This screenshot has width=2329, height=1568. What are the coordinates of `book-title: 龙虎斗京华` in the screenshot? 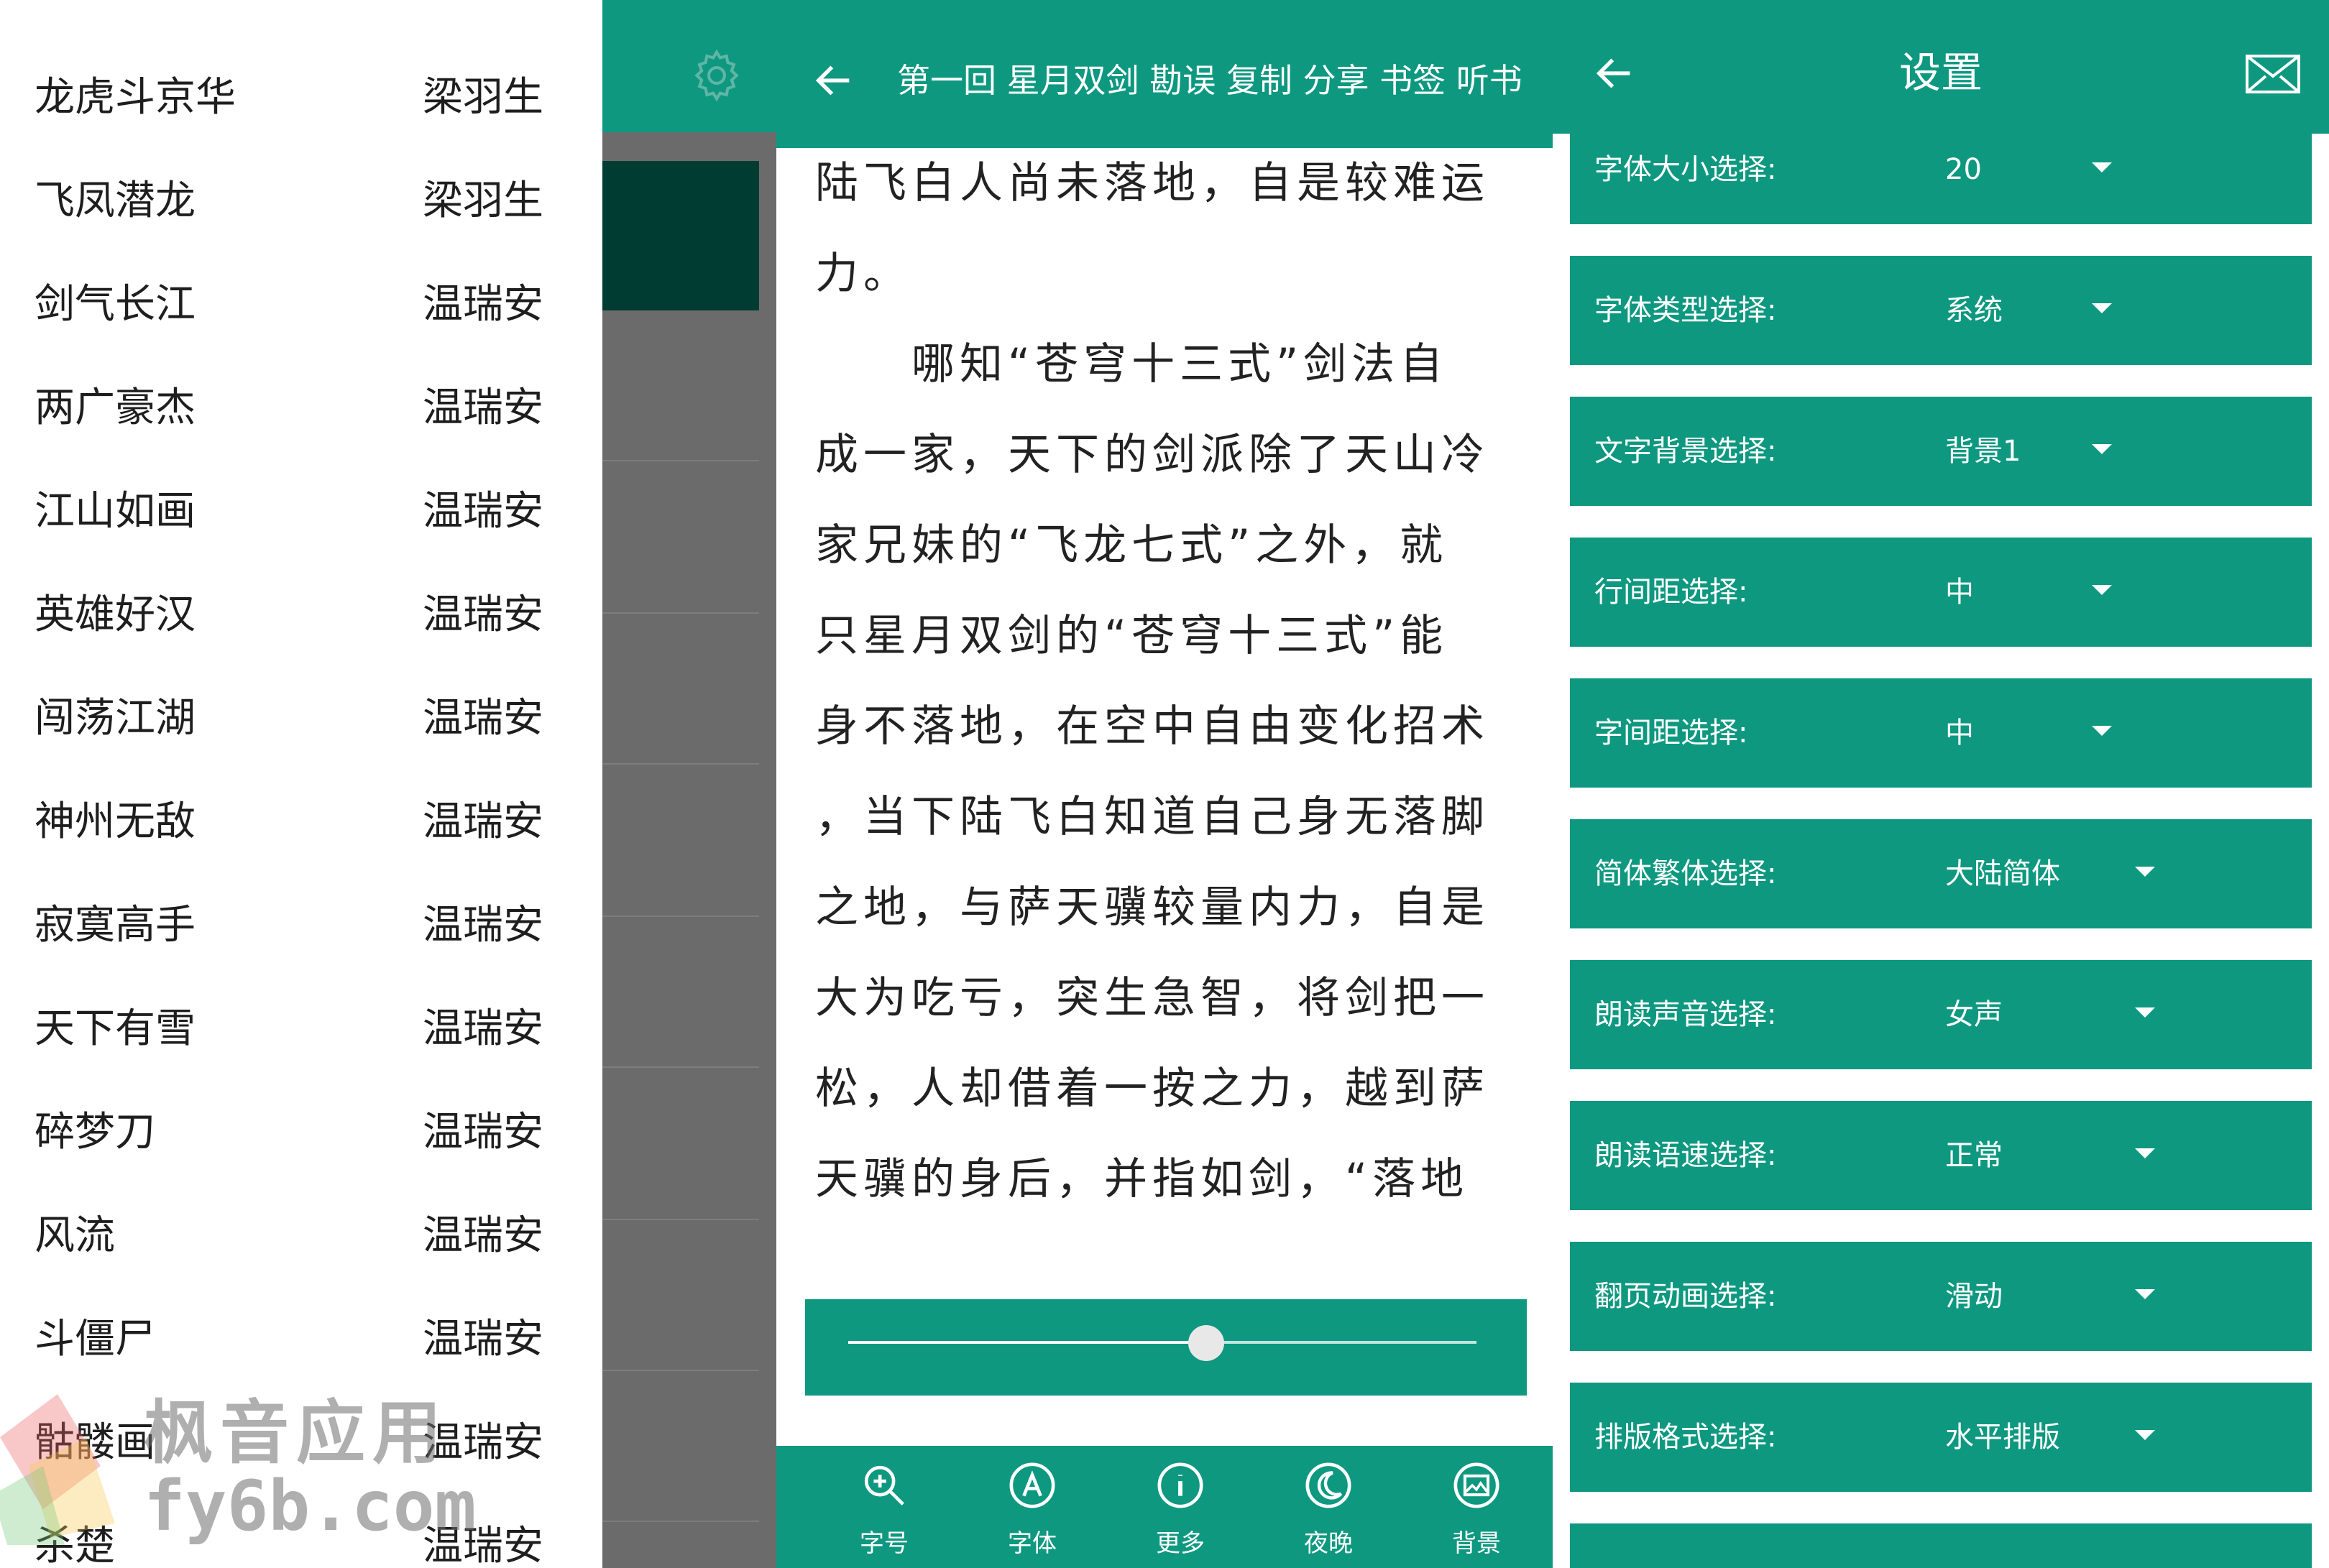 It's located at (135, 97).